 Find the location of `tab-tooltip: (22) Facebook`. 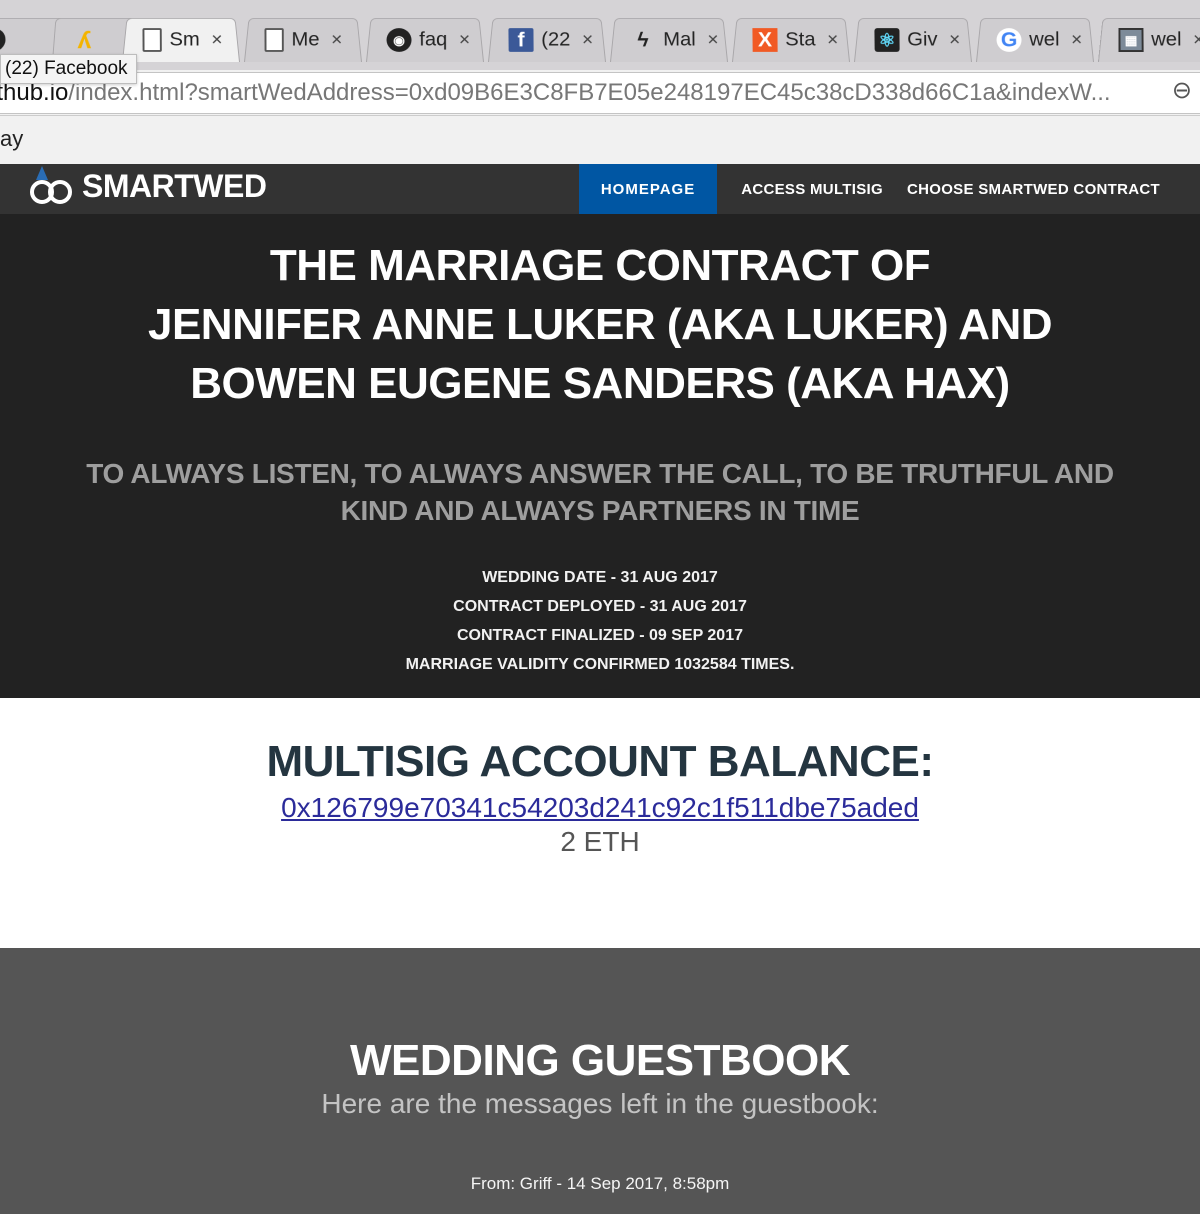

tab-tooltip: (22) Facebook is located at coordinates (68, 69).